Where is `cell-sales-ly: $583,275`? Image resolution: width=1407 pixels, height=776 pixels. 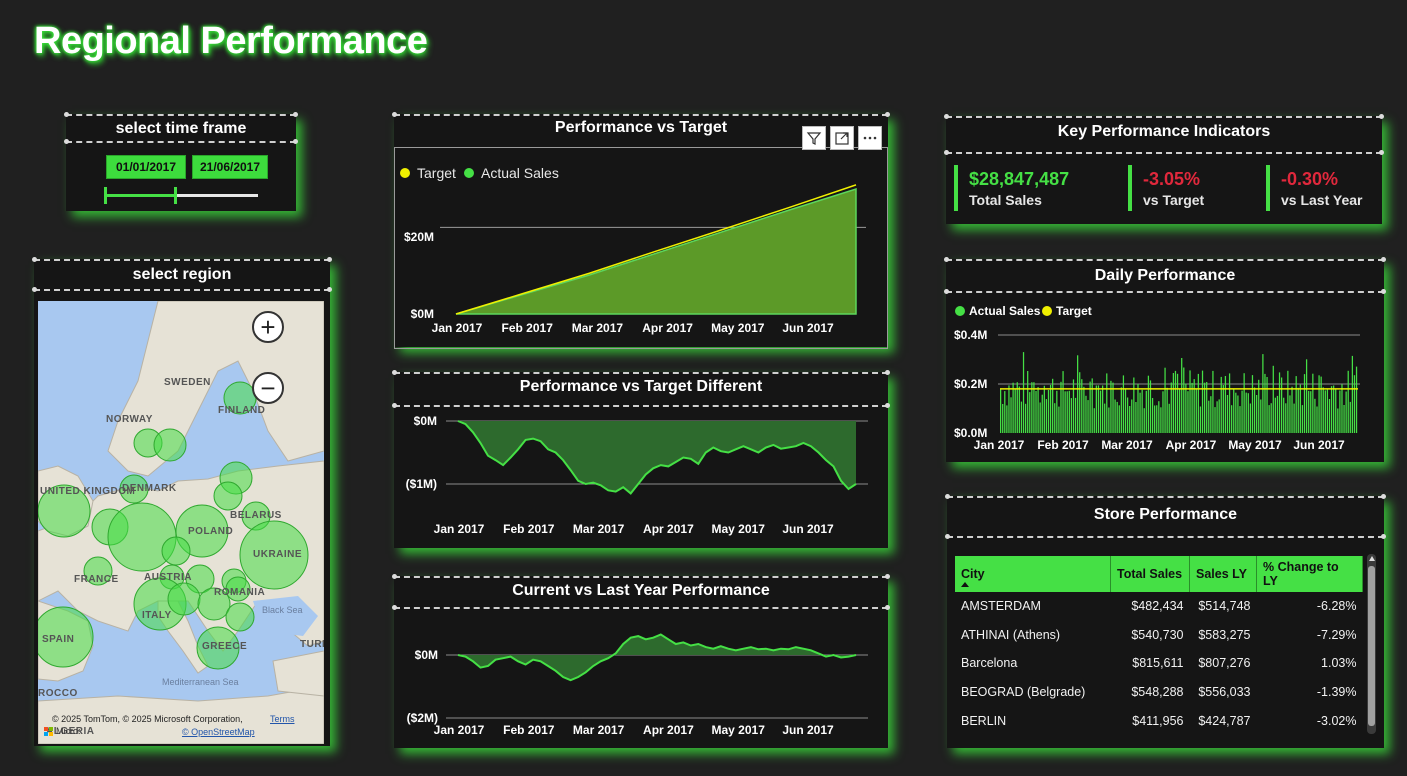 cell-sales-ly: $583,275 is located at coordinates (1224, 634).